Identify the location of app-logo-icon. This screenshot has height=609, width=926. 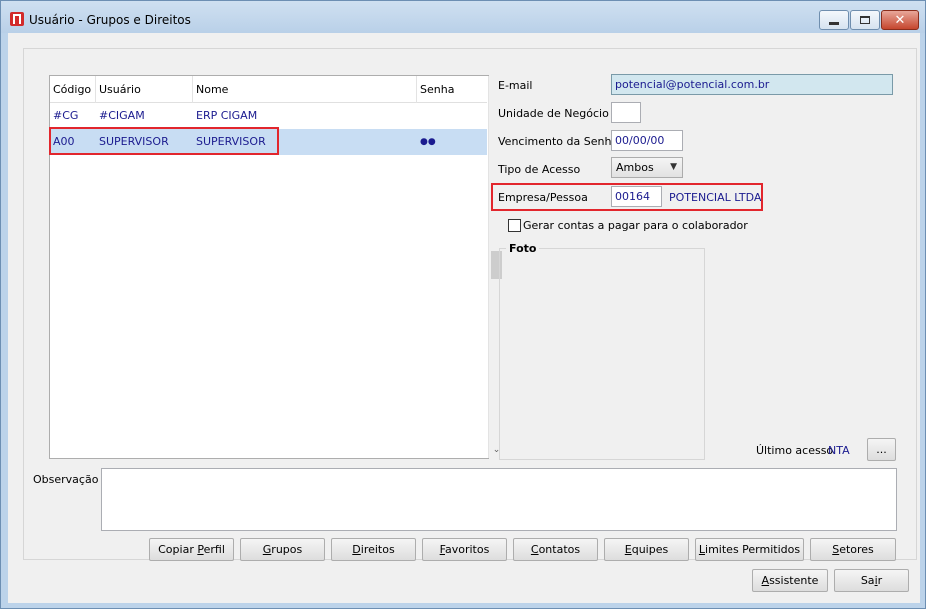
(17, 19).